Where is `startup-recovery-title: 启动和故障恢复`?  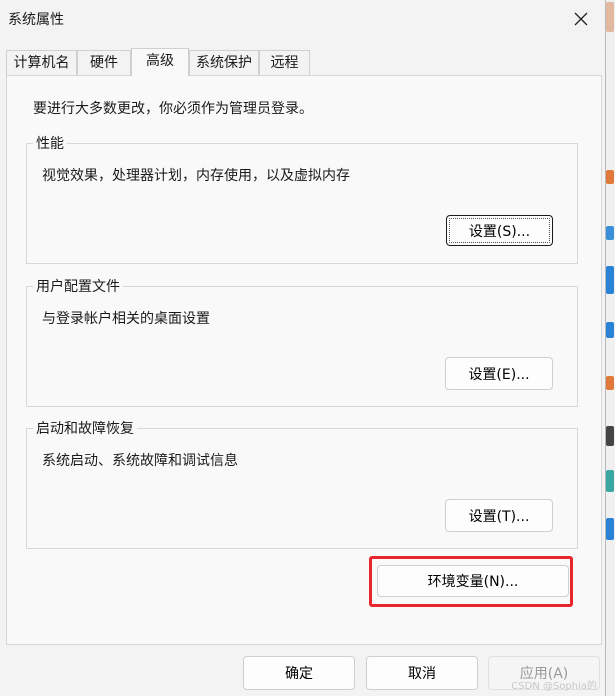 startup-recovery-title: 启动和故障恢复 is located at coordinates (85, 428).